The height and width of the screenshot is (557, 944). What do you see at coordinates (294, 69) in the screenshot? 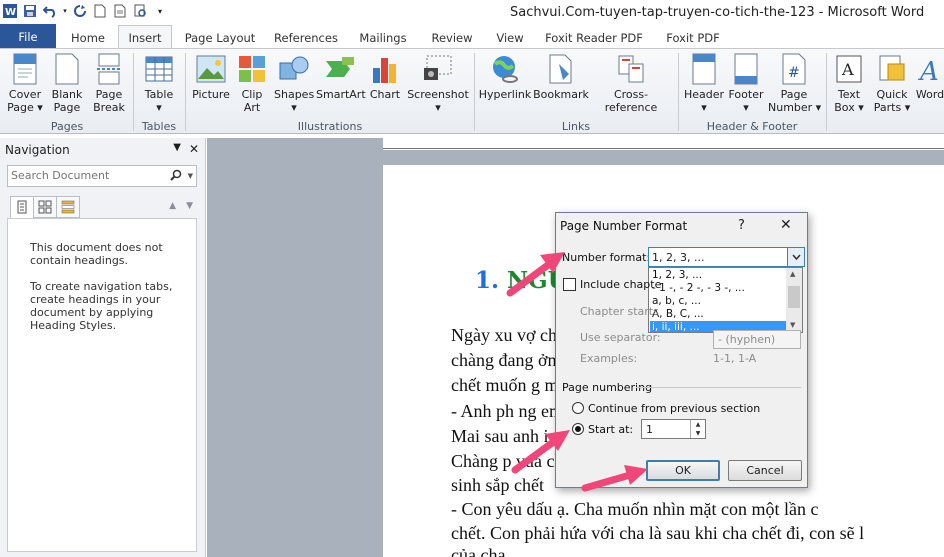
I see `shapes-icon` at bounding box center [294, 69].